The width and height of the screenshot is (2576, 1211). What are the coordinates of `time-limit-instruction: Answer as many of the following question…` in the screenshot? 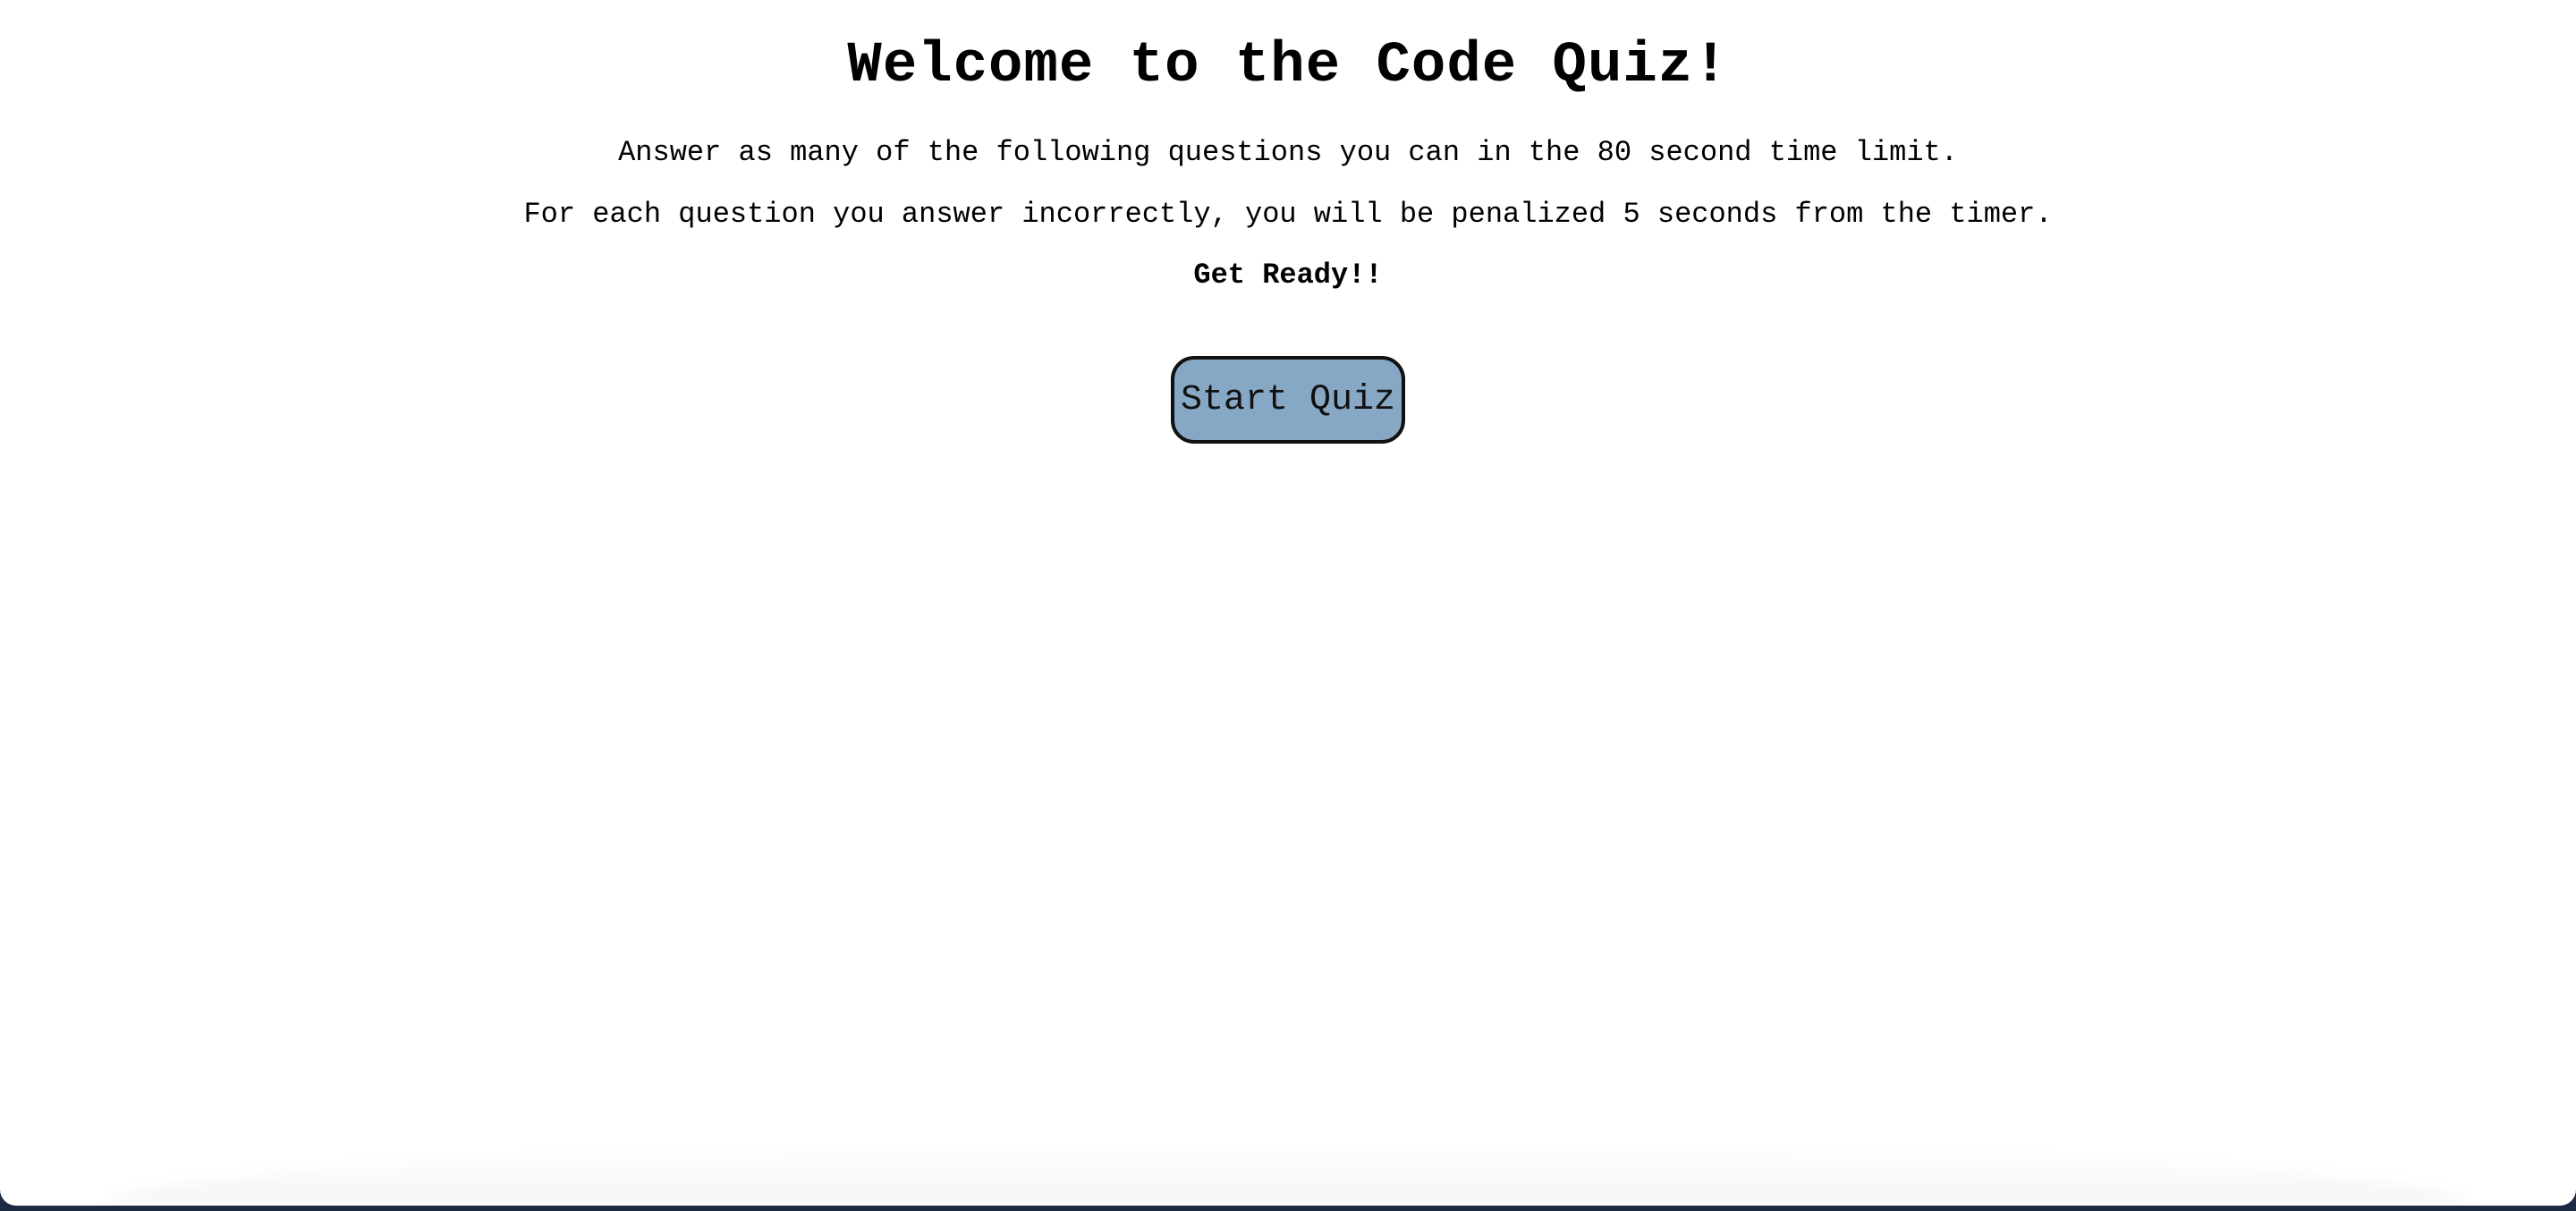 It's located at (1288, 152).